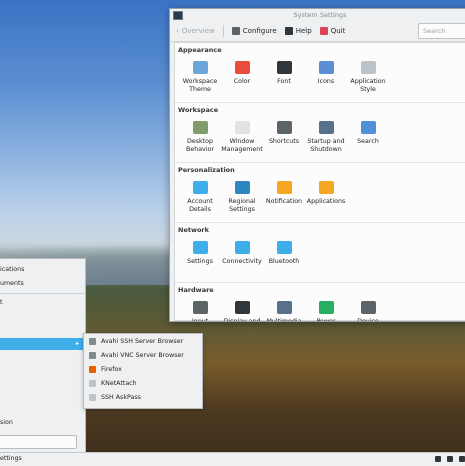 The image size is (465, 466). Describe the element at coordinates (177, 31) in the screenshot. I see `back-arrow-icon: ‹` at that location.